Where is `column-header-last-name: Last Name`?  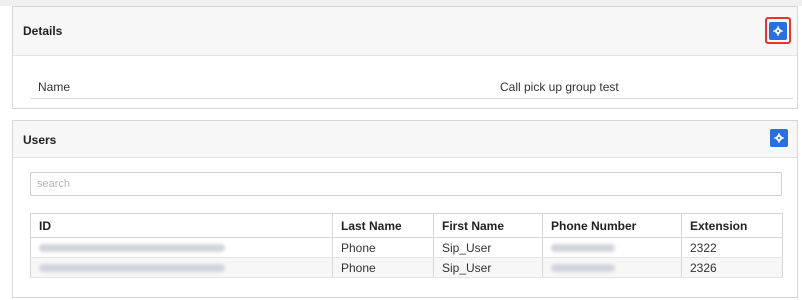 column-header-last-name: Last Name is located at coordinates (383, 225).